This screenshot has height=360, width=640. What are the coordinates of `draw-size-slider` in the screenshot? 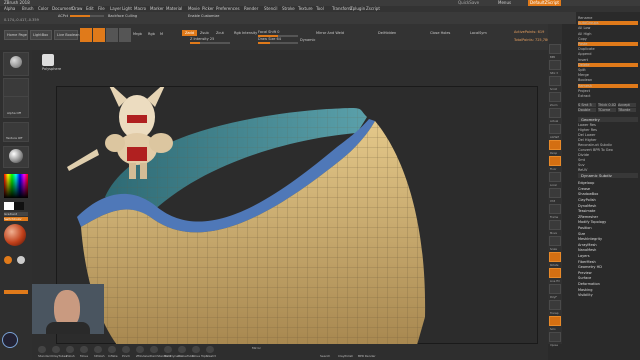 It's located at (278, 43).